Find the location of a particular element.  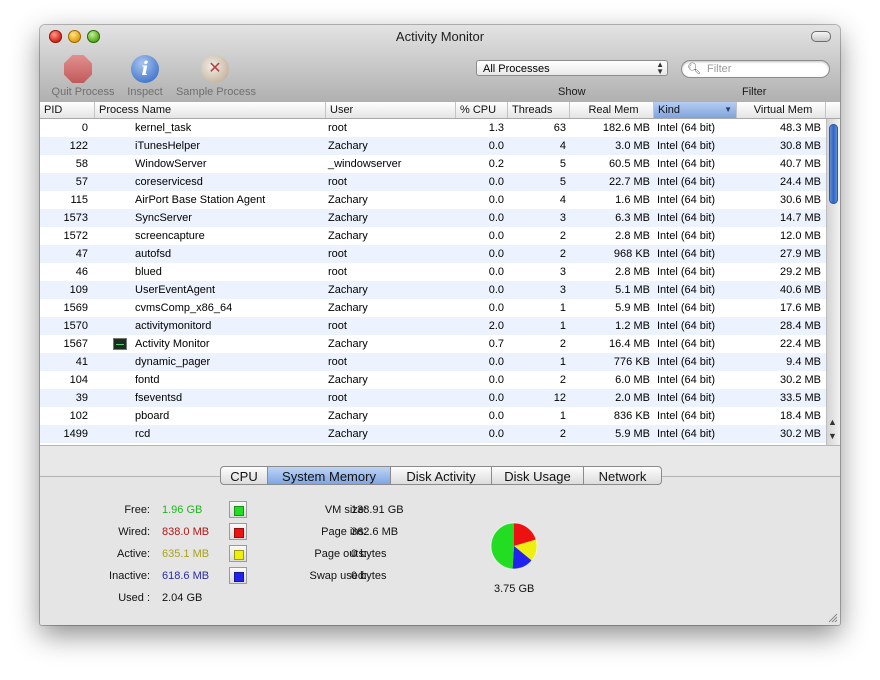

real-mem-cell: 6.0 MB is located at coordinates (632, 380).